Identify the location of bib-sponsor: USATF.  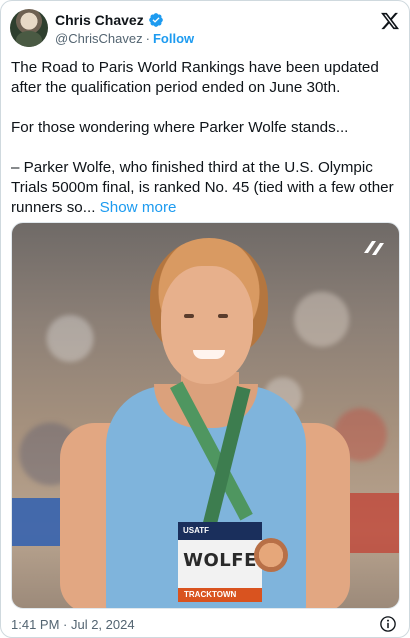
(220, 531).